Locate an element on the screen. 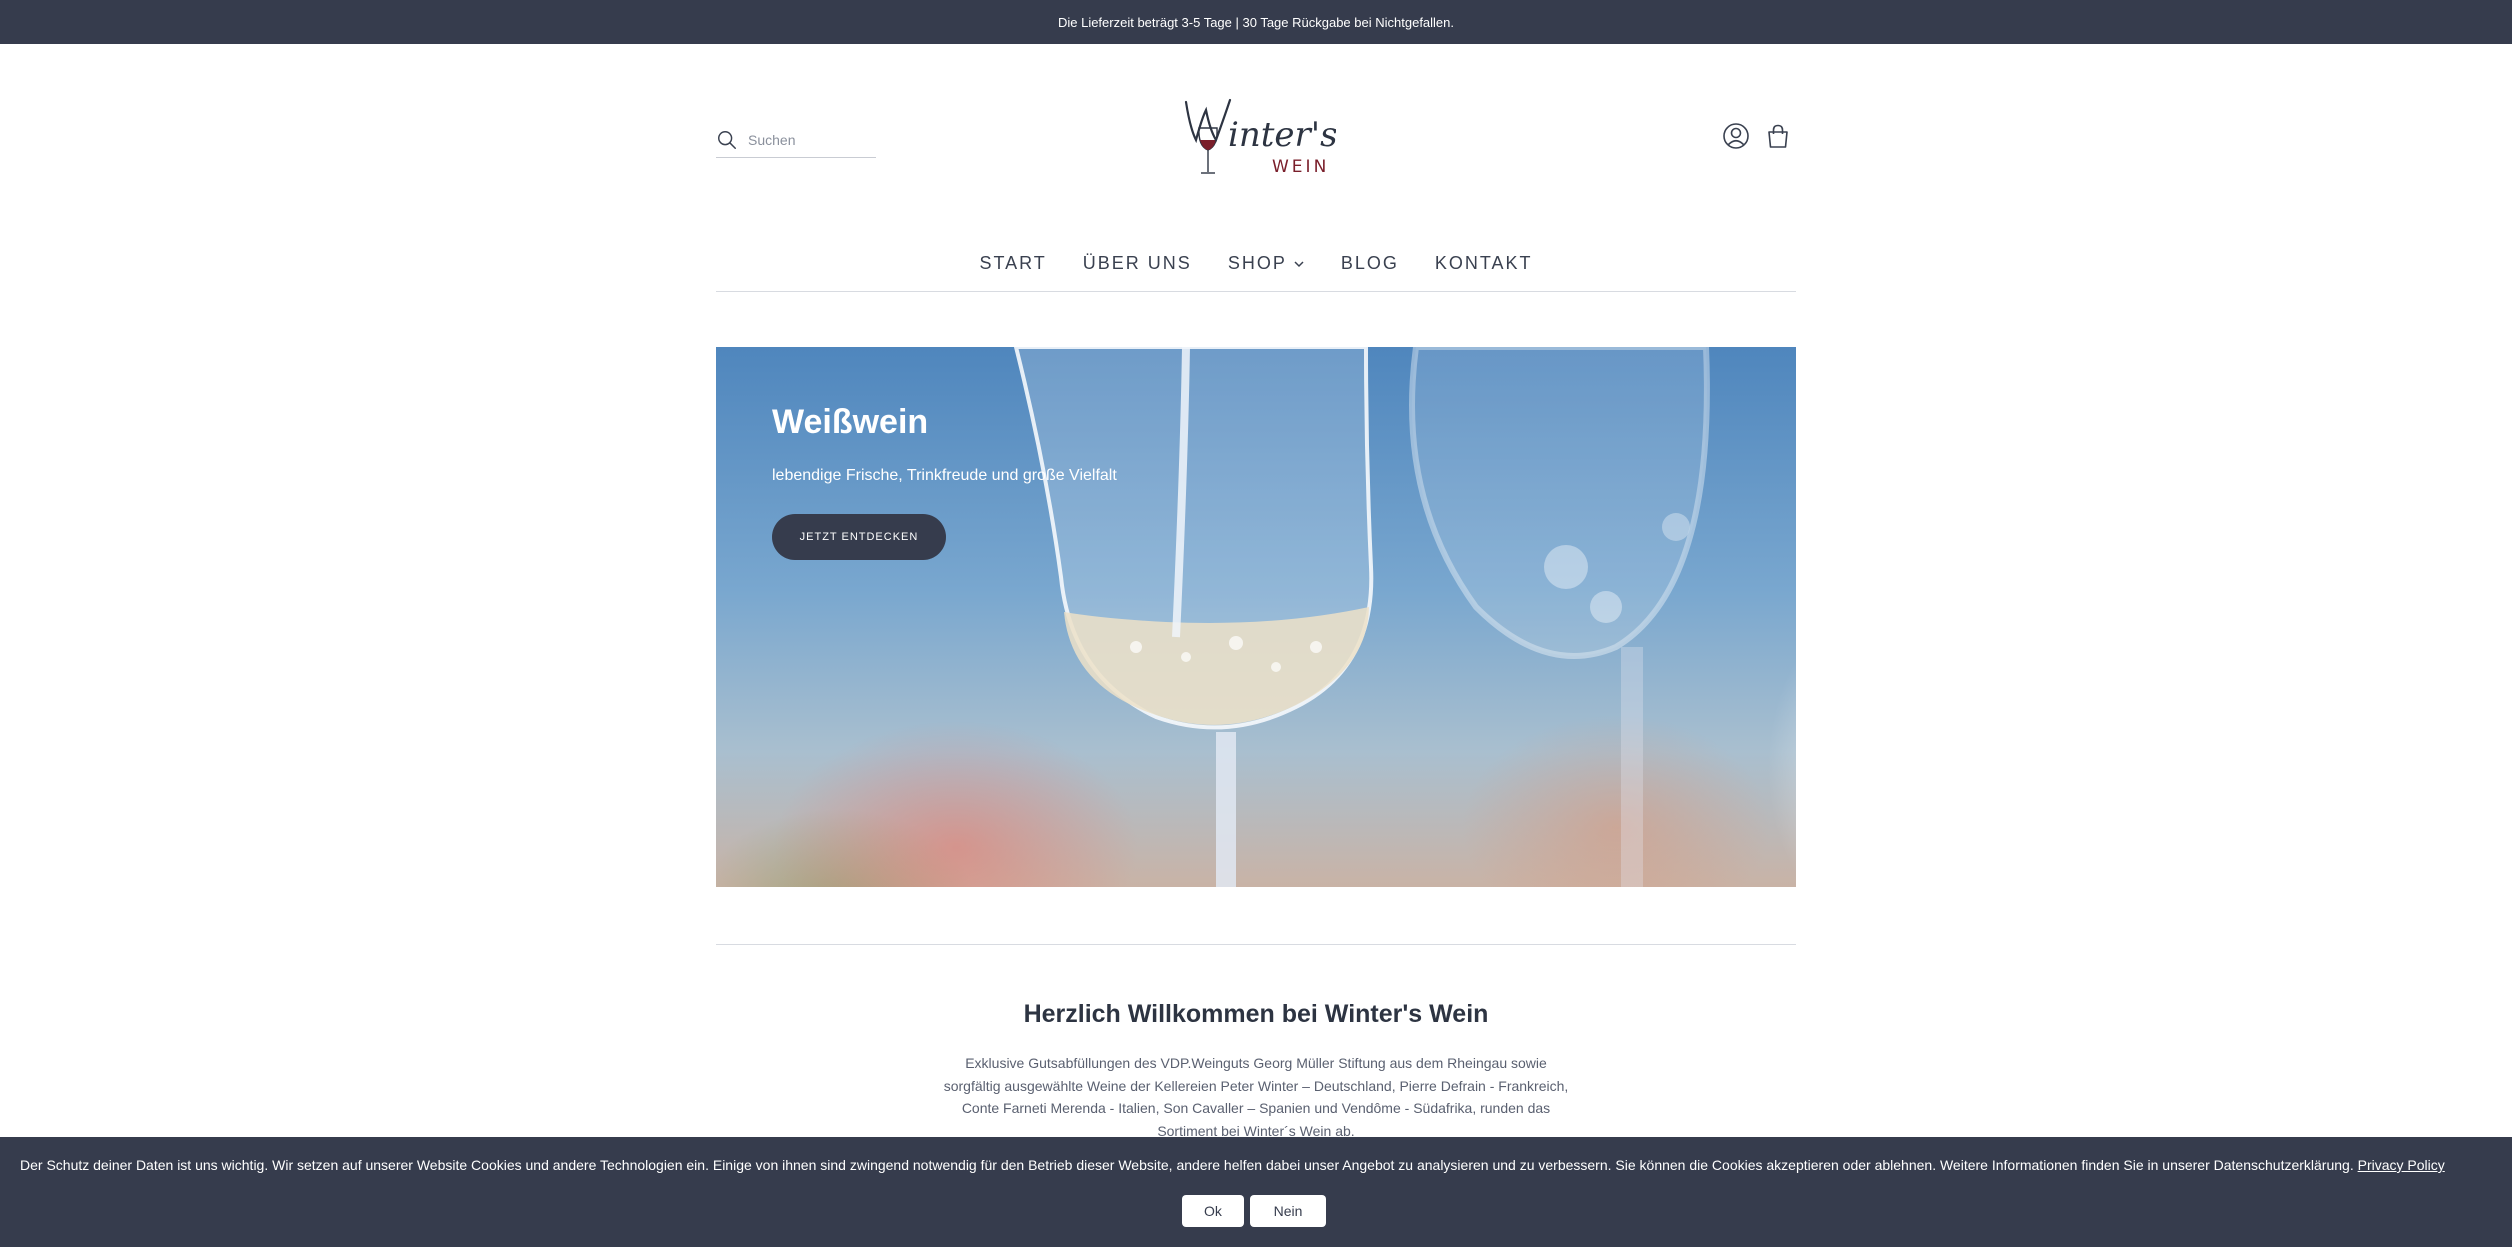 Image resolution: width=2512 pixels, height=1247 pixels. svg-text: inter's is located at coordinates (1282, 135).